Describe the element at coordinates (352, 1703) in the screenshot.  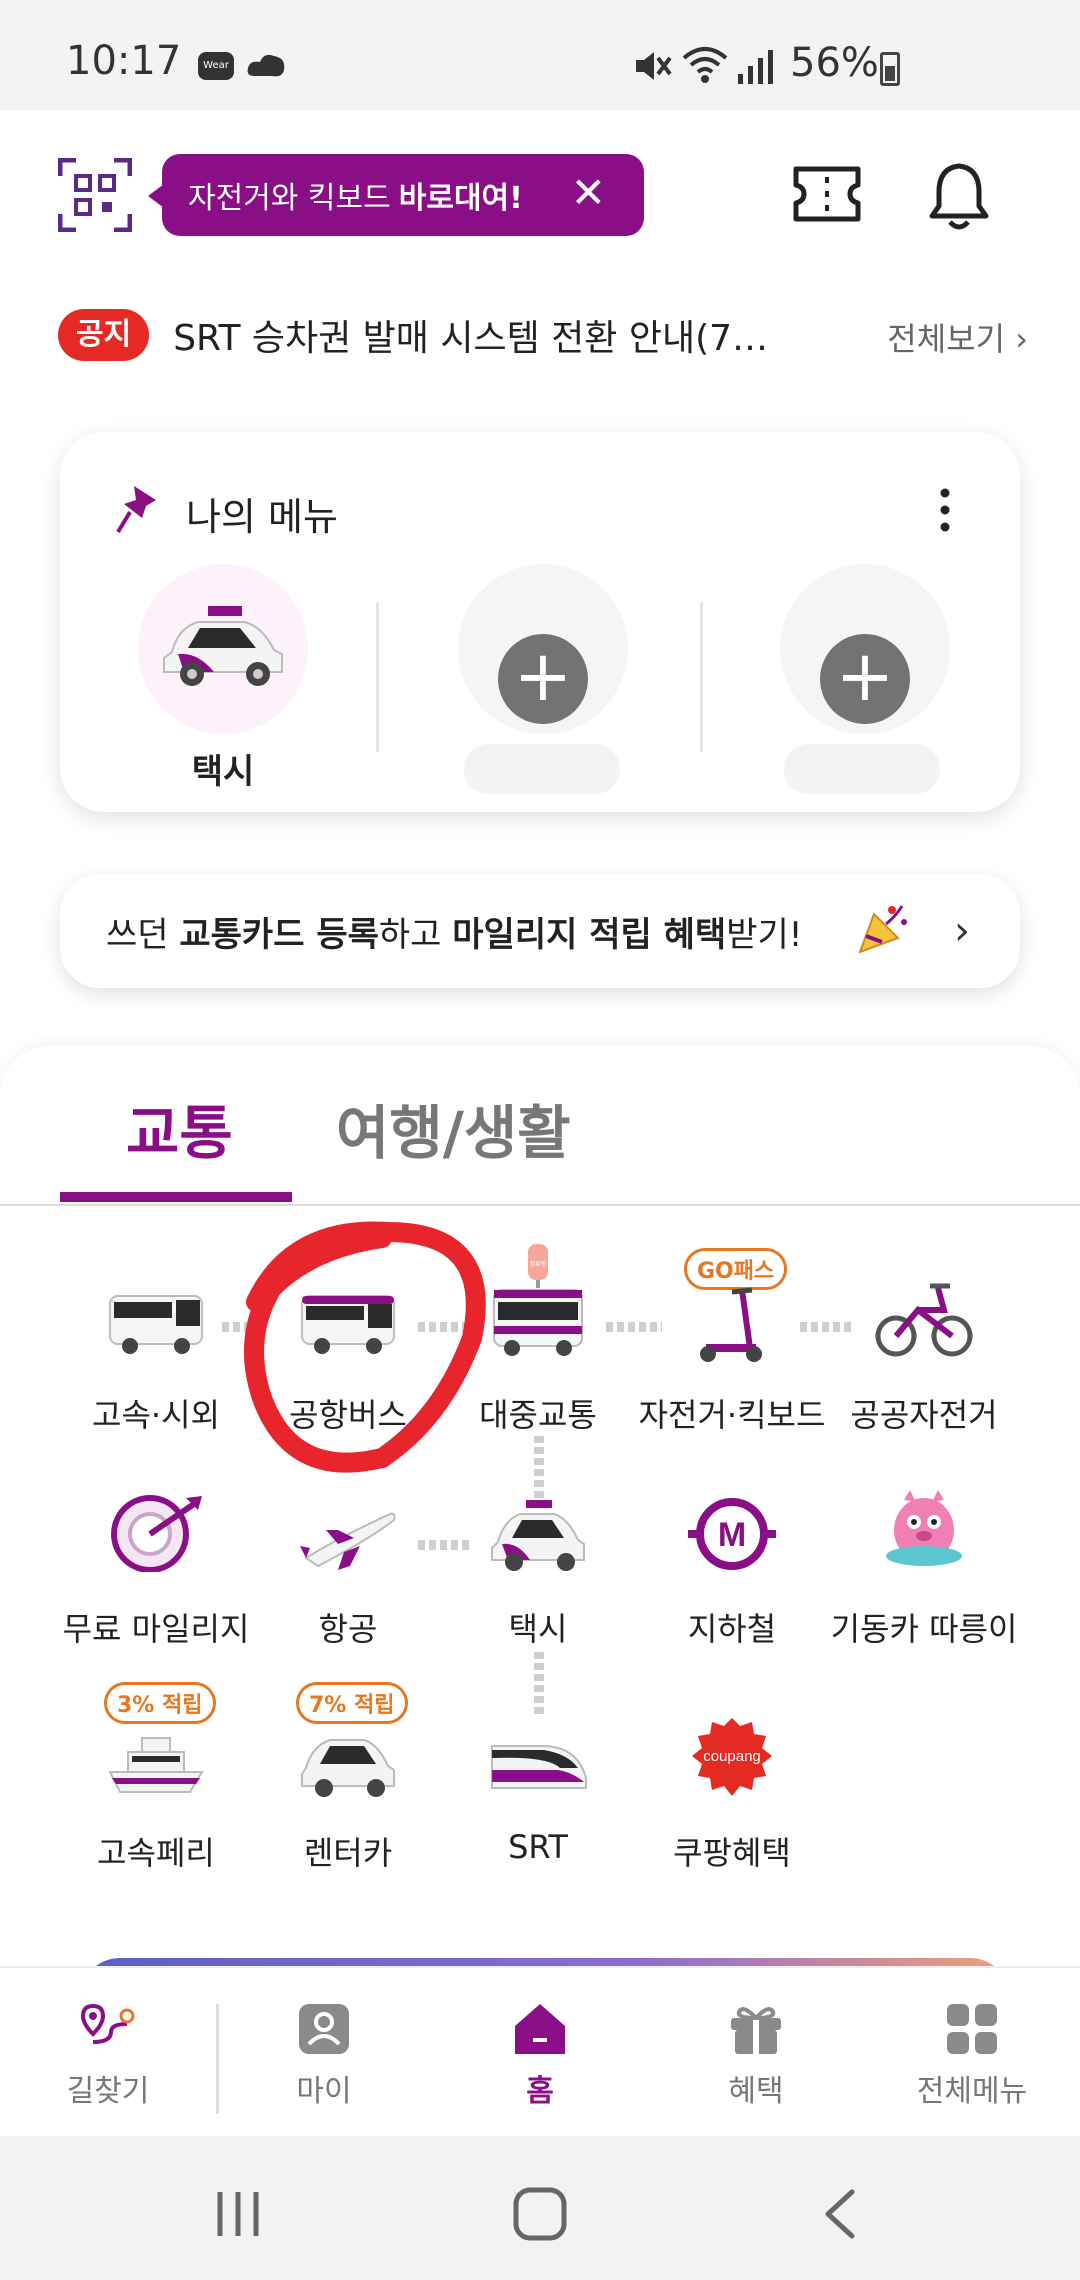
I see `rental-car-badge: 7% 적립` at that location.